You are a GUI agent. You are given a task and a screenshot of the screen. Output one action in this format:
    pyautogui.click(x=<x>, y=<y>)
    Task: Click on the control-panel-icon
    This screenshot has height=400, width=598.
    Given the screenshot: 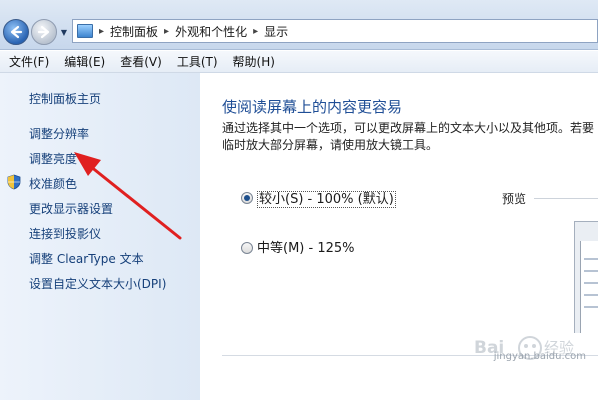 What is the action you would take?
    pyautogui.click(x=85, y=31)
    